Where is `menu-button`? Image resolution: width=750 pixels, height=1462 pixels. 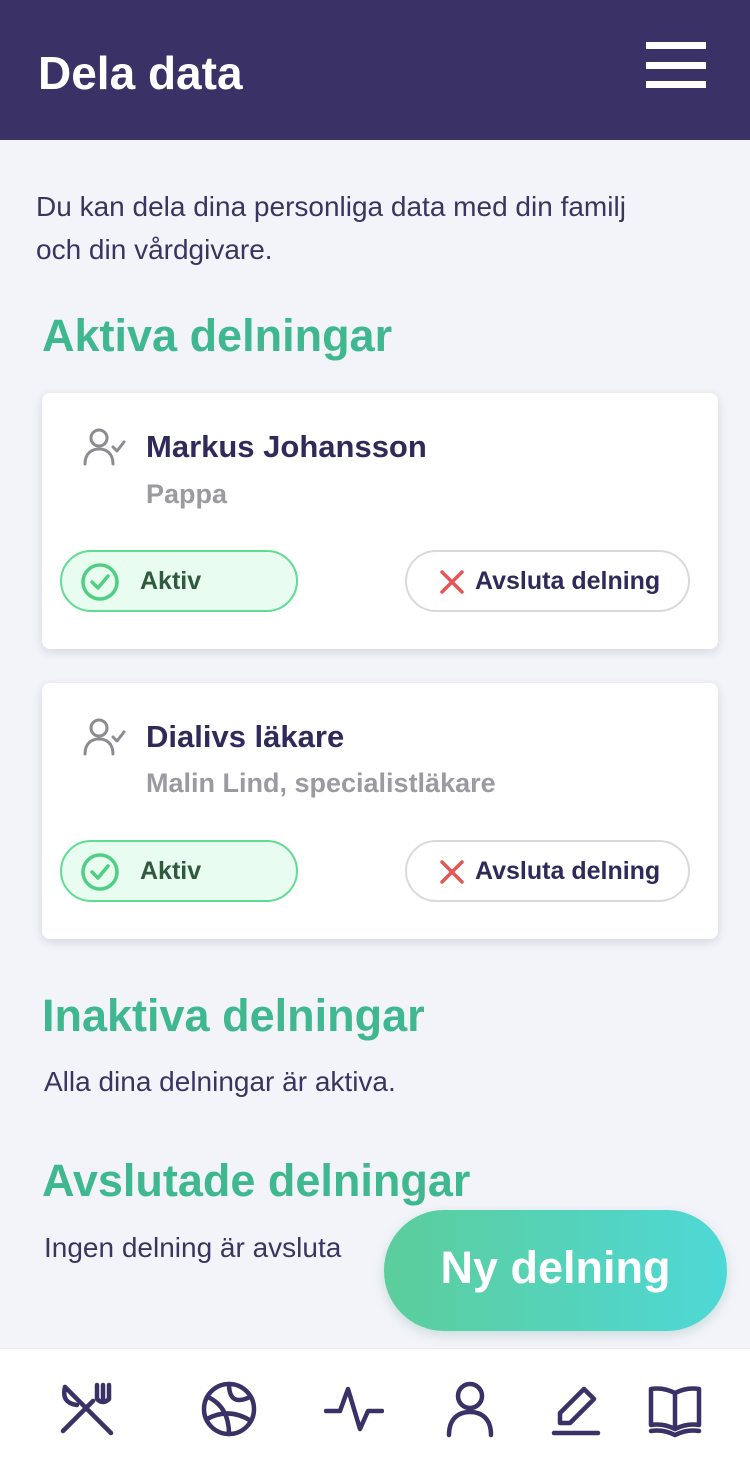
menu-button is located at coordinates (677, 65).